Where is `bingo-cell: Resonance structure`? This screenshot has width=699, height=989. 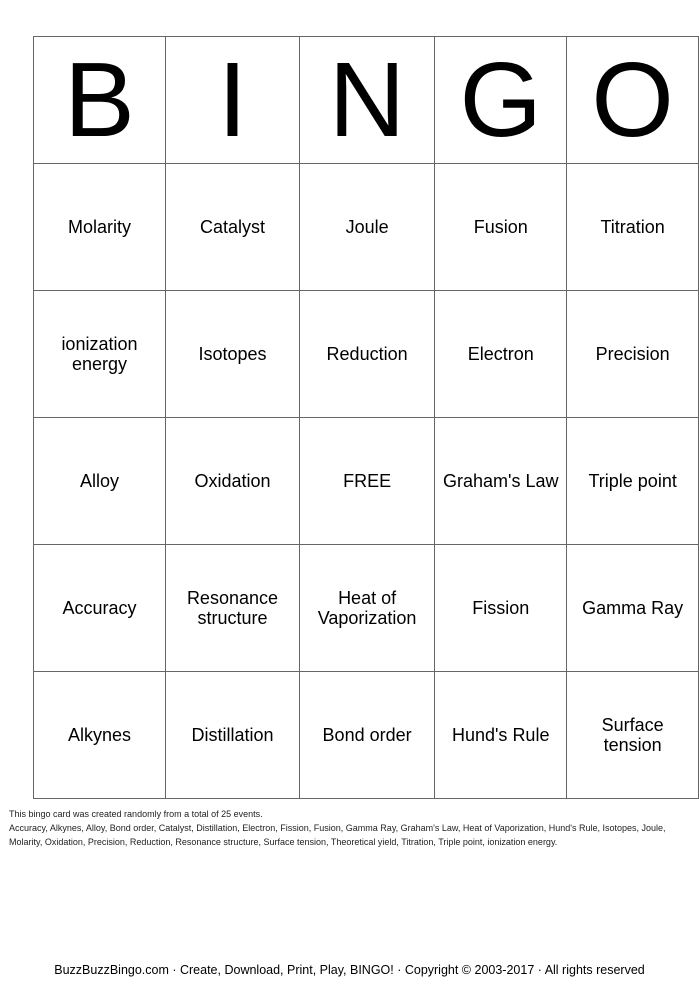
bingo-cell: Resonance structure is located at coordinates (232, 608).